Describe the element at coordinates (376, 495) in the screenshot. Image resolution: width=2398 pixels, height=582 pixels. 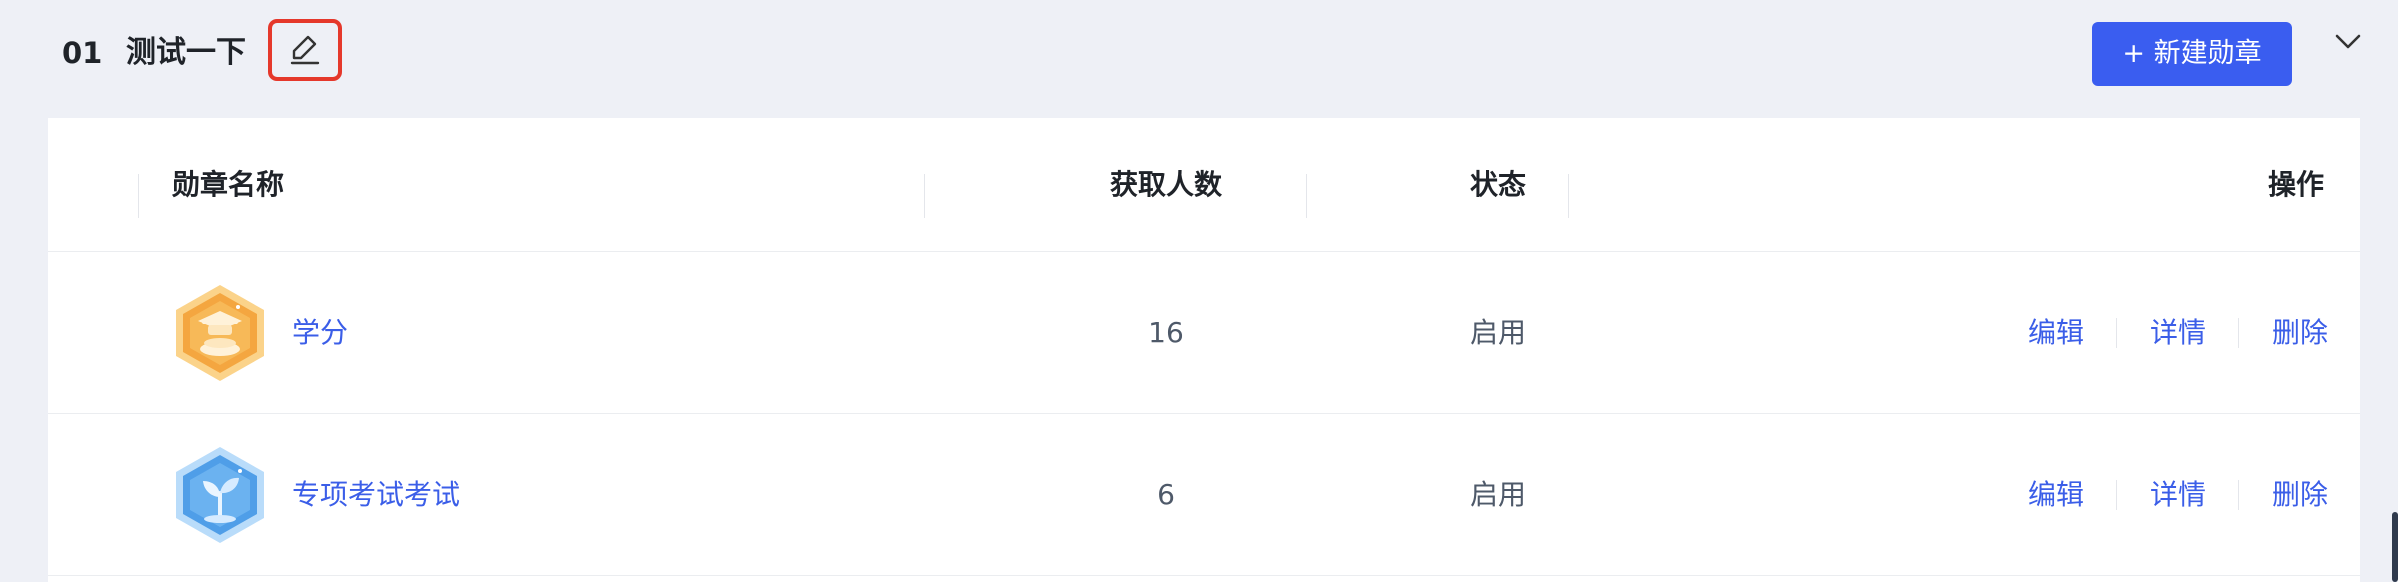
I see `badge-name-link: 专项考试考试` at that location.